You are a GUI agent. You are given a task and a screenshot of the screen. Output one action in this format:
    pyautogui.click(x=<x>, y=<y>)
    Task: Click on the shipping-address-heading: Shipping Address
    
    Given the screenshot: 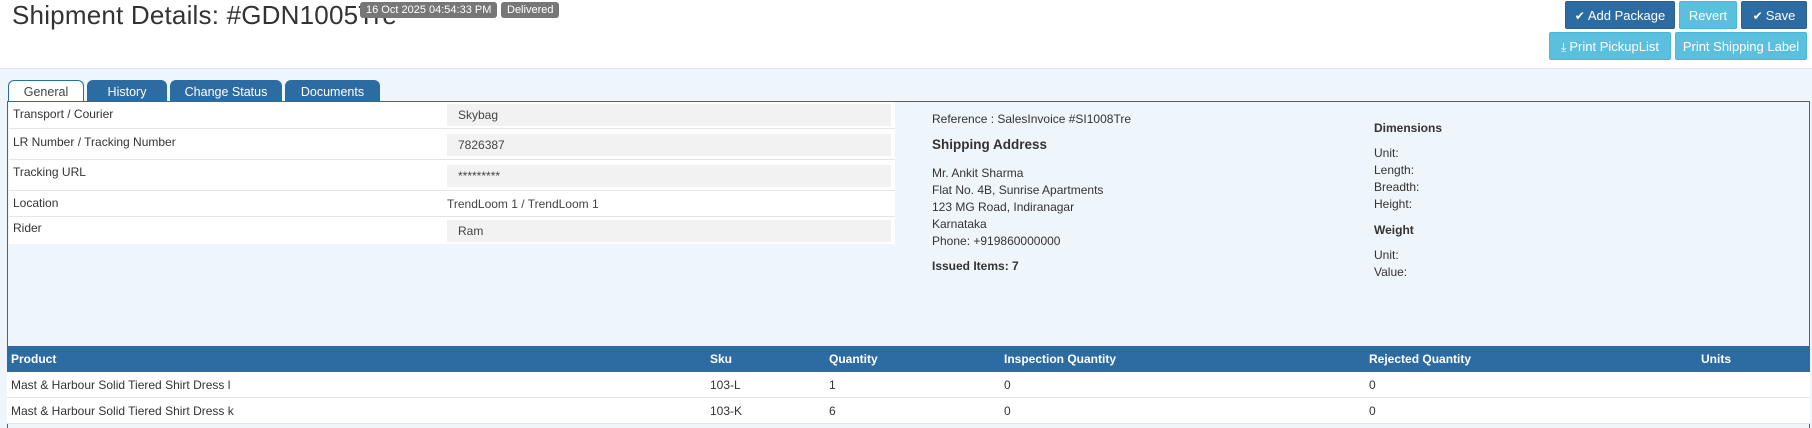 What is the action you would take?
    pyautogui.click(x=990, y=144)
    